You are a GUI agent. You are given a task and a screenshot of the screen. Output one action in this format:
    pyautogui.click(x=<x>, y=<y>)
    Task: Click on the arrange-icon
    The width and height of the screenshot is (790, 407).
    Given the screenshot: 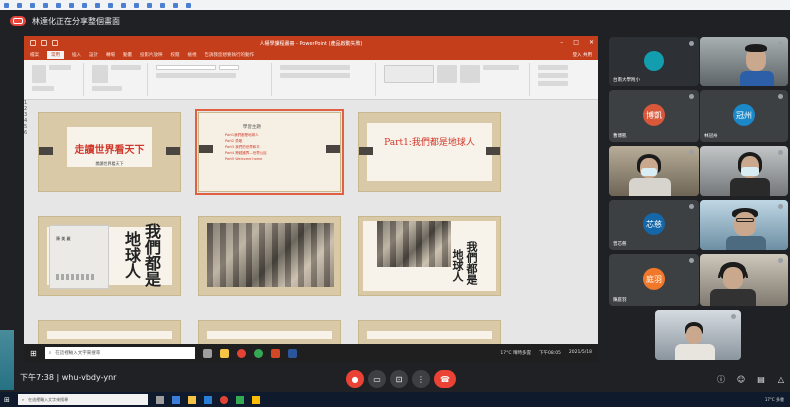 What is the action you would take?
    pyautogui.click(x=447, y=74)
    